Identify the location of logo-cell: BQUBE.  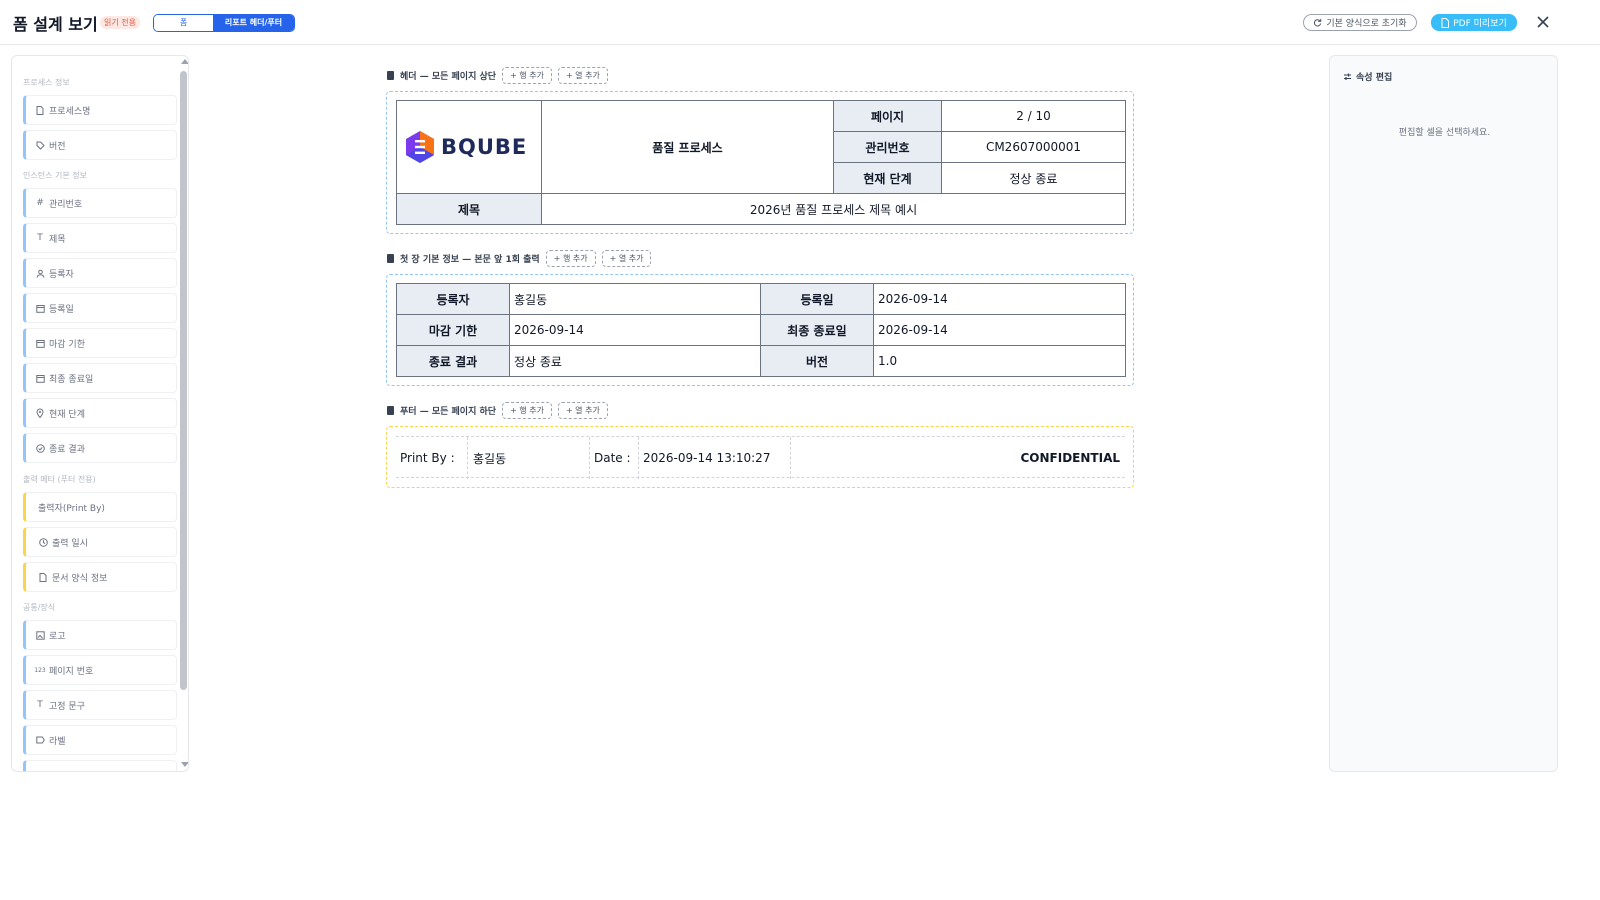
(469, 147).